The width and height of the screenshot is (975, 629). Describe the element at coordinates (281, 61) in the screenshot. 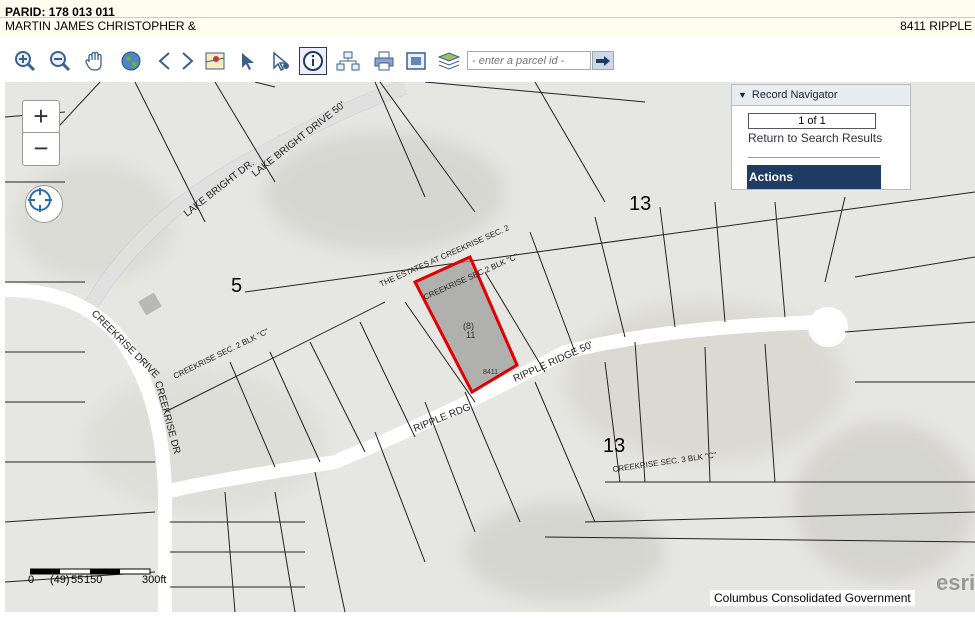

I see `select-point-icon` at that location.